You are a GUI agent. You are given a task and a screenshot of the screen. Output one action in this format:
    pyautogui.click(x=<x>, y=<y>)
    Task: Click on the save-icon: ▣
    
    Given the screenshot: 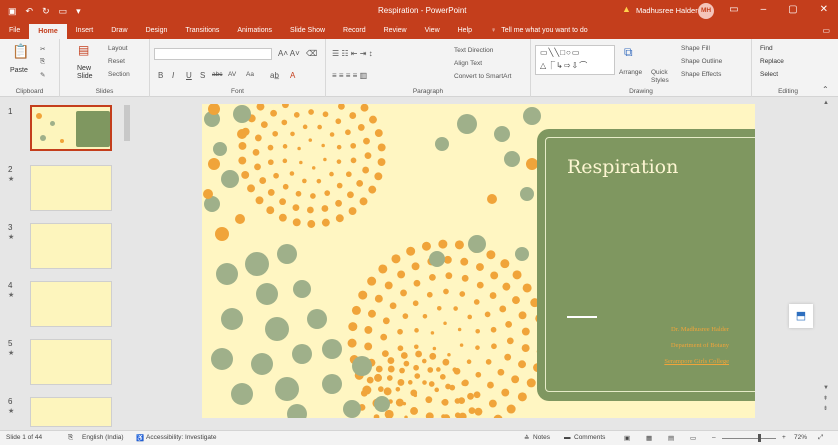 What is the action you would take?
    pyautogui.click(x=12, y=11)
    